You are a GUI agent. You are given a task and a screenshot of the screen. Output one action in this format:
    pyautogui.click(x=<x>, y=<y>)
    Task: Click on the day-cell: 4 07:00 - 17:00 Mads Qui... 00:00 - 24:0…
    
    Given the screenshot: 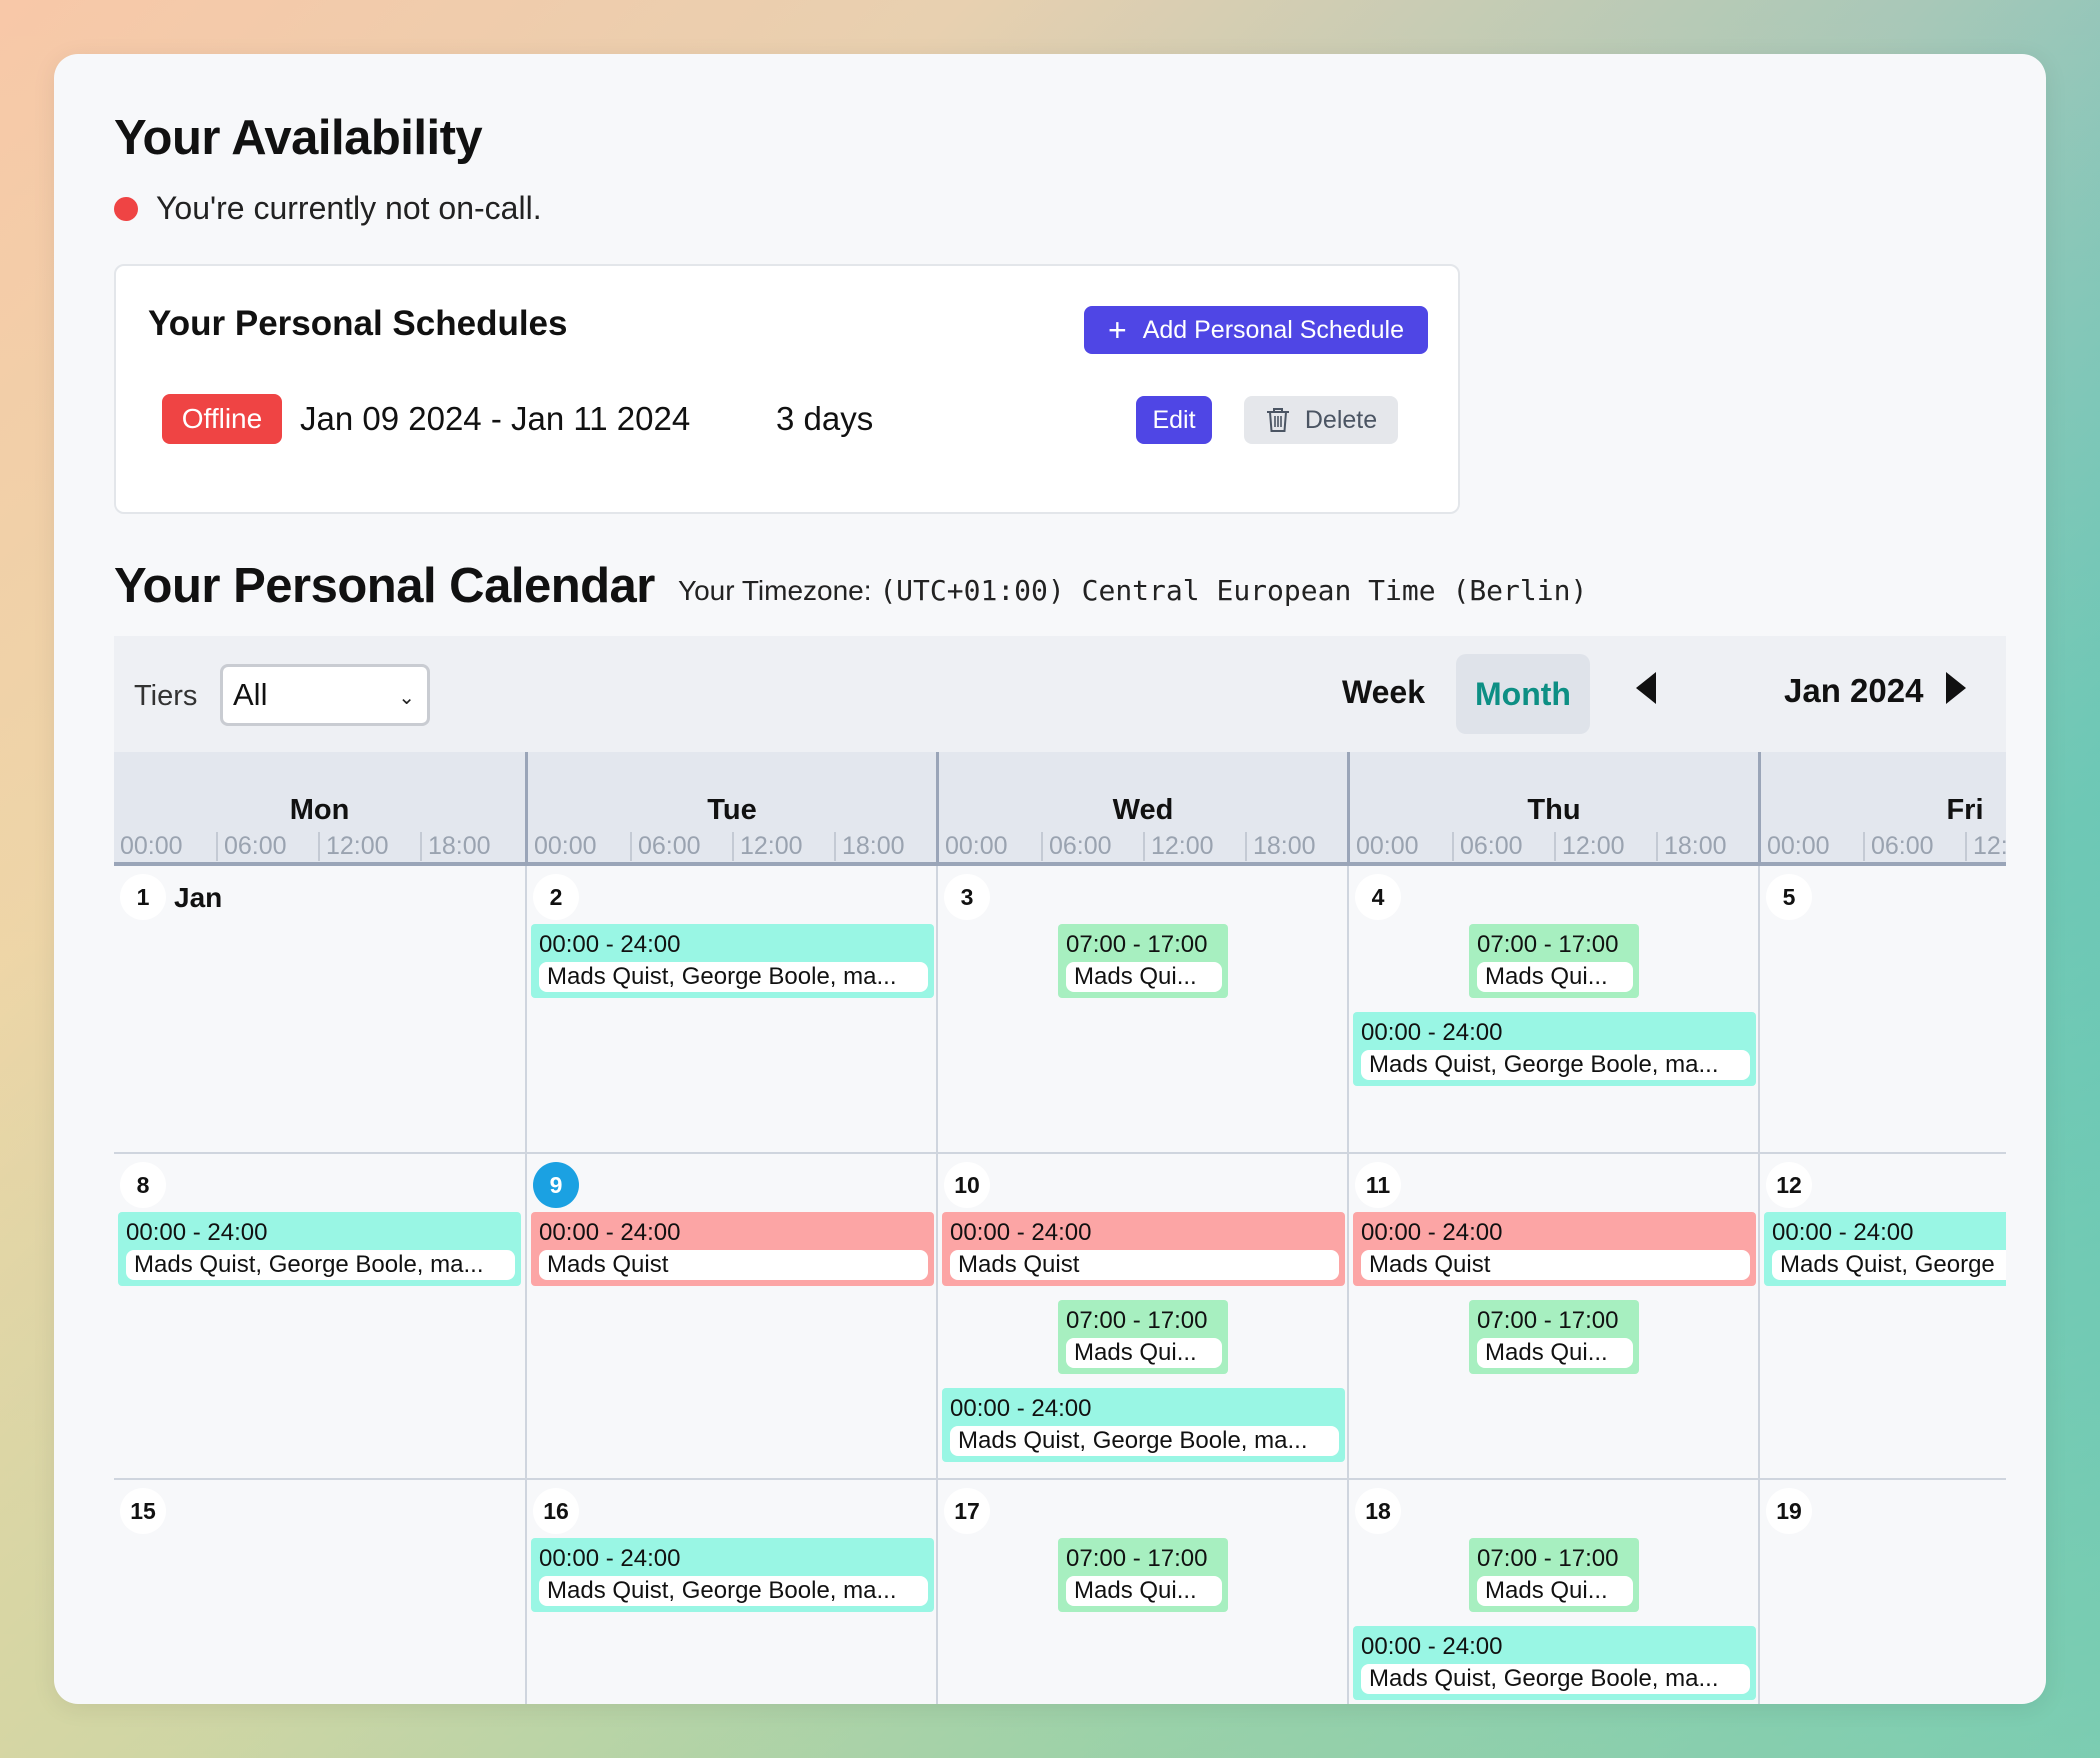 What is the action you would take?
    pyautogui.click(x=1552, y=1009)
    